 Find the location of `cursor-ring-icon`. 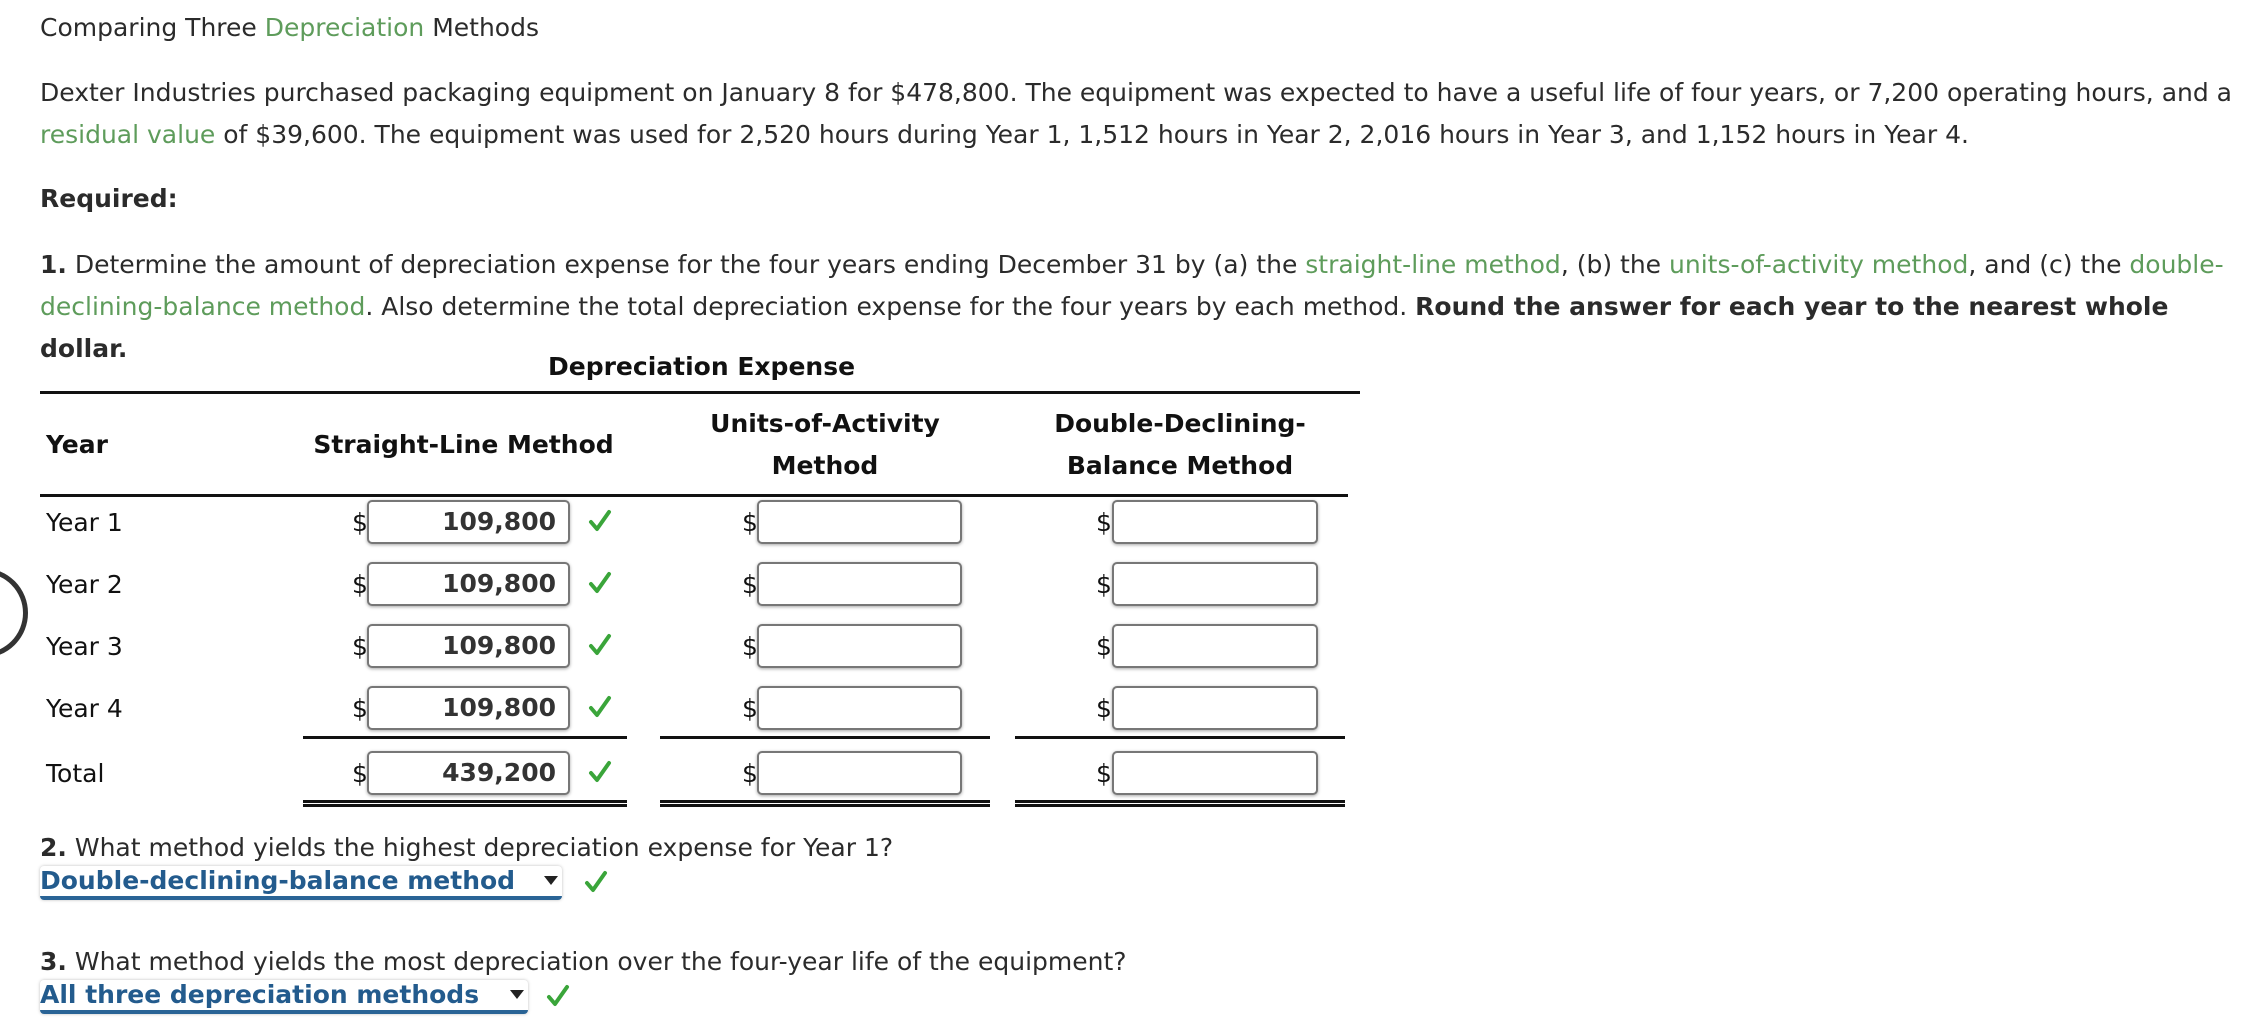

cursor-ring-icon is located at coordinates (14, 613).